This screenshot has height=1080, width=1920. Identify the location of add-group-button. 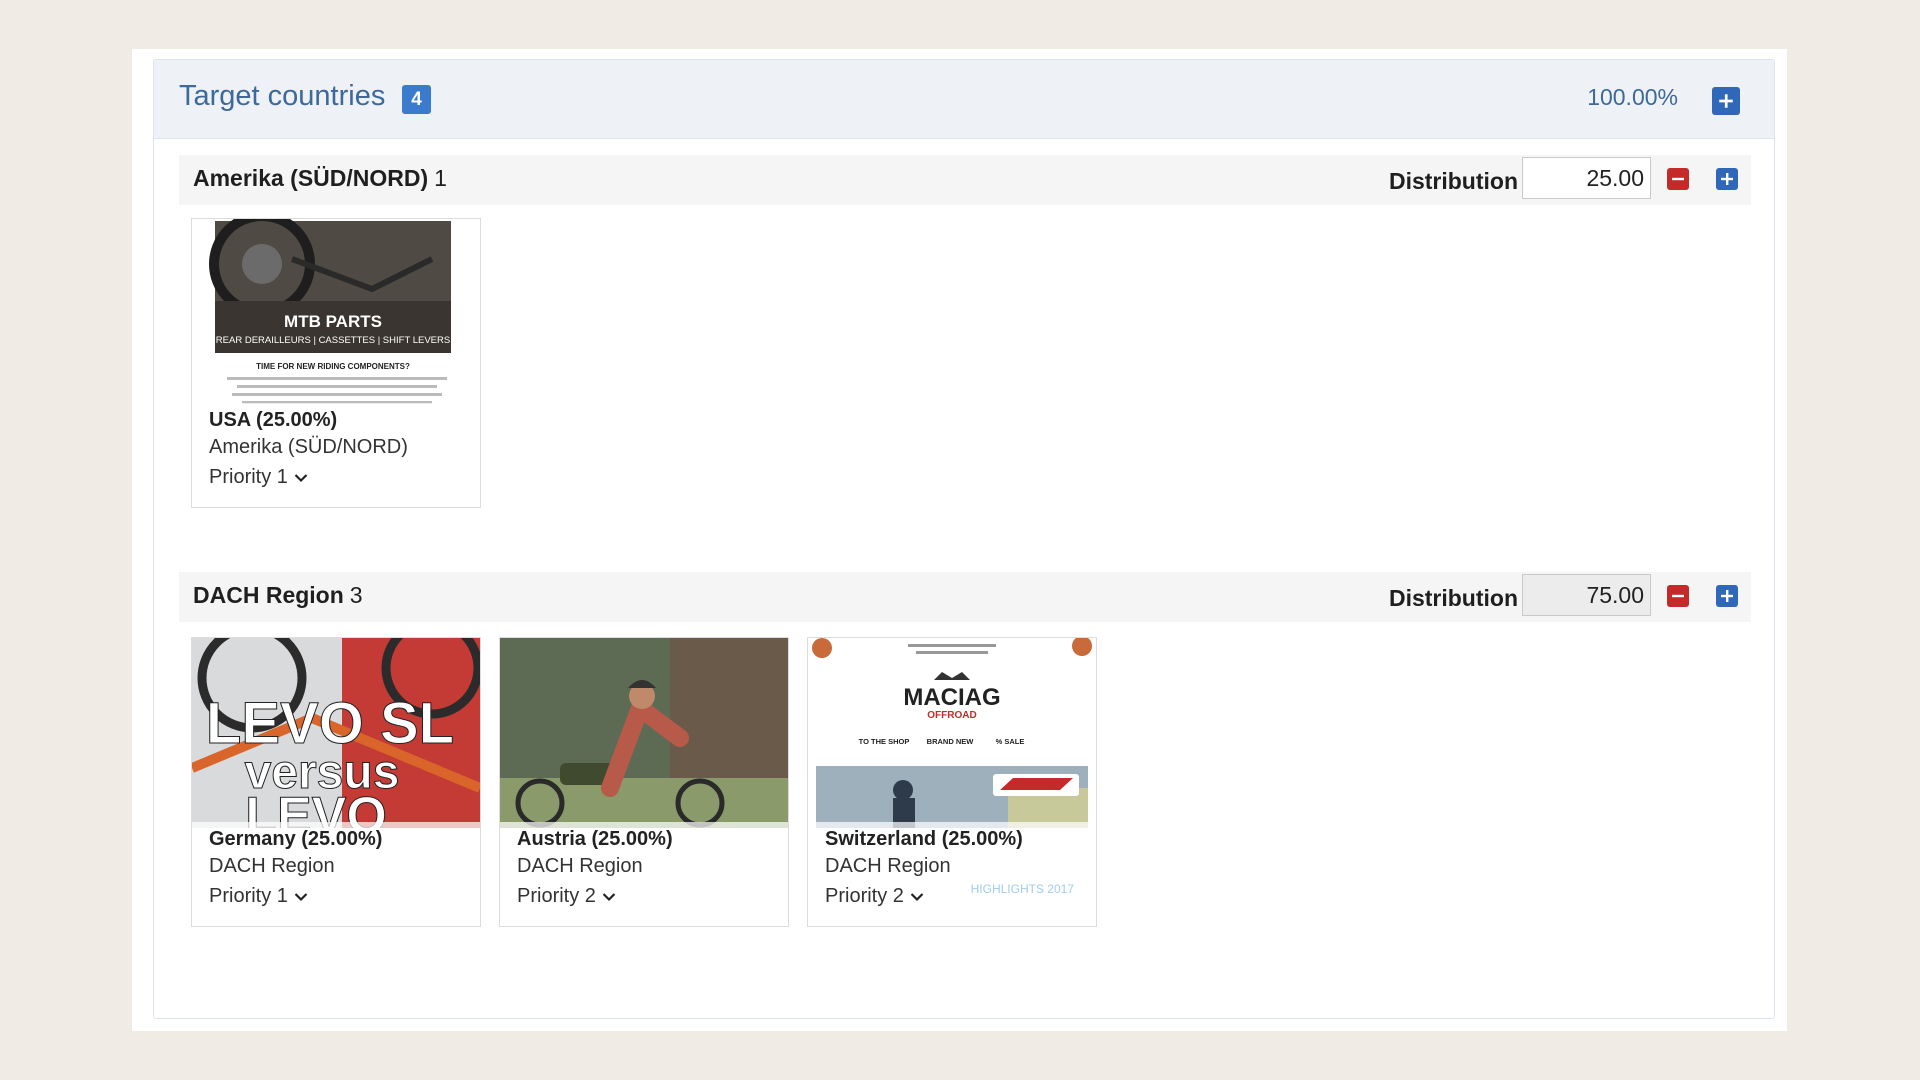
(1726, 101).